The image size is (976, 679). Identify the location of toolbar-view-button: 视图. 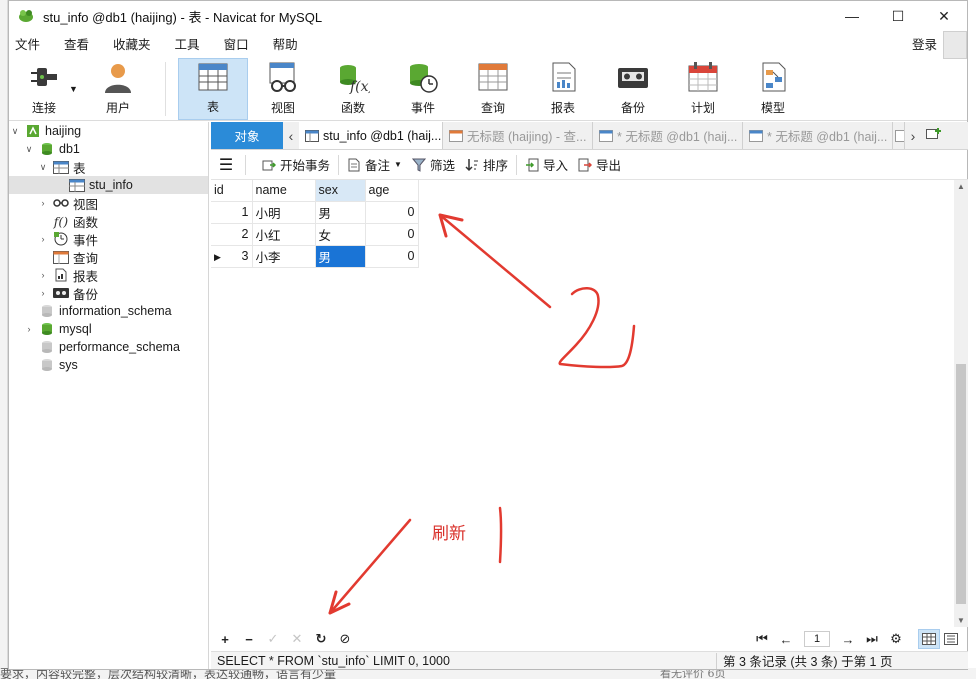
(283, 89).